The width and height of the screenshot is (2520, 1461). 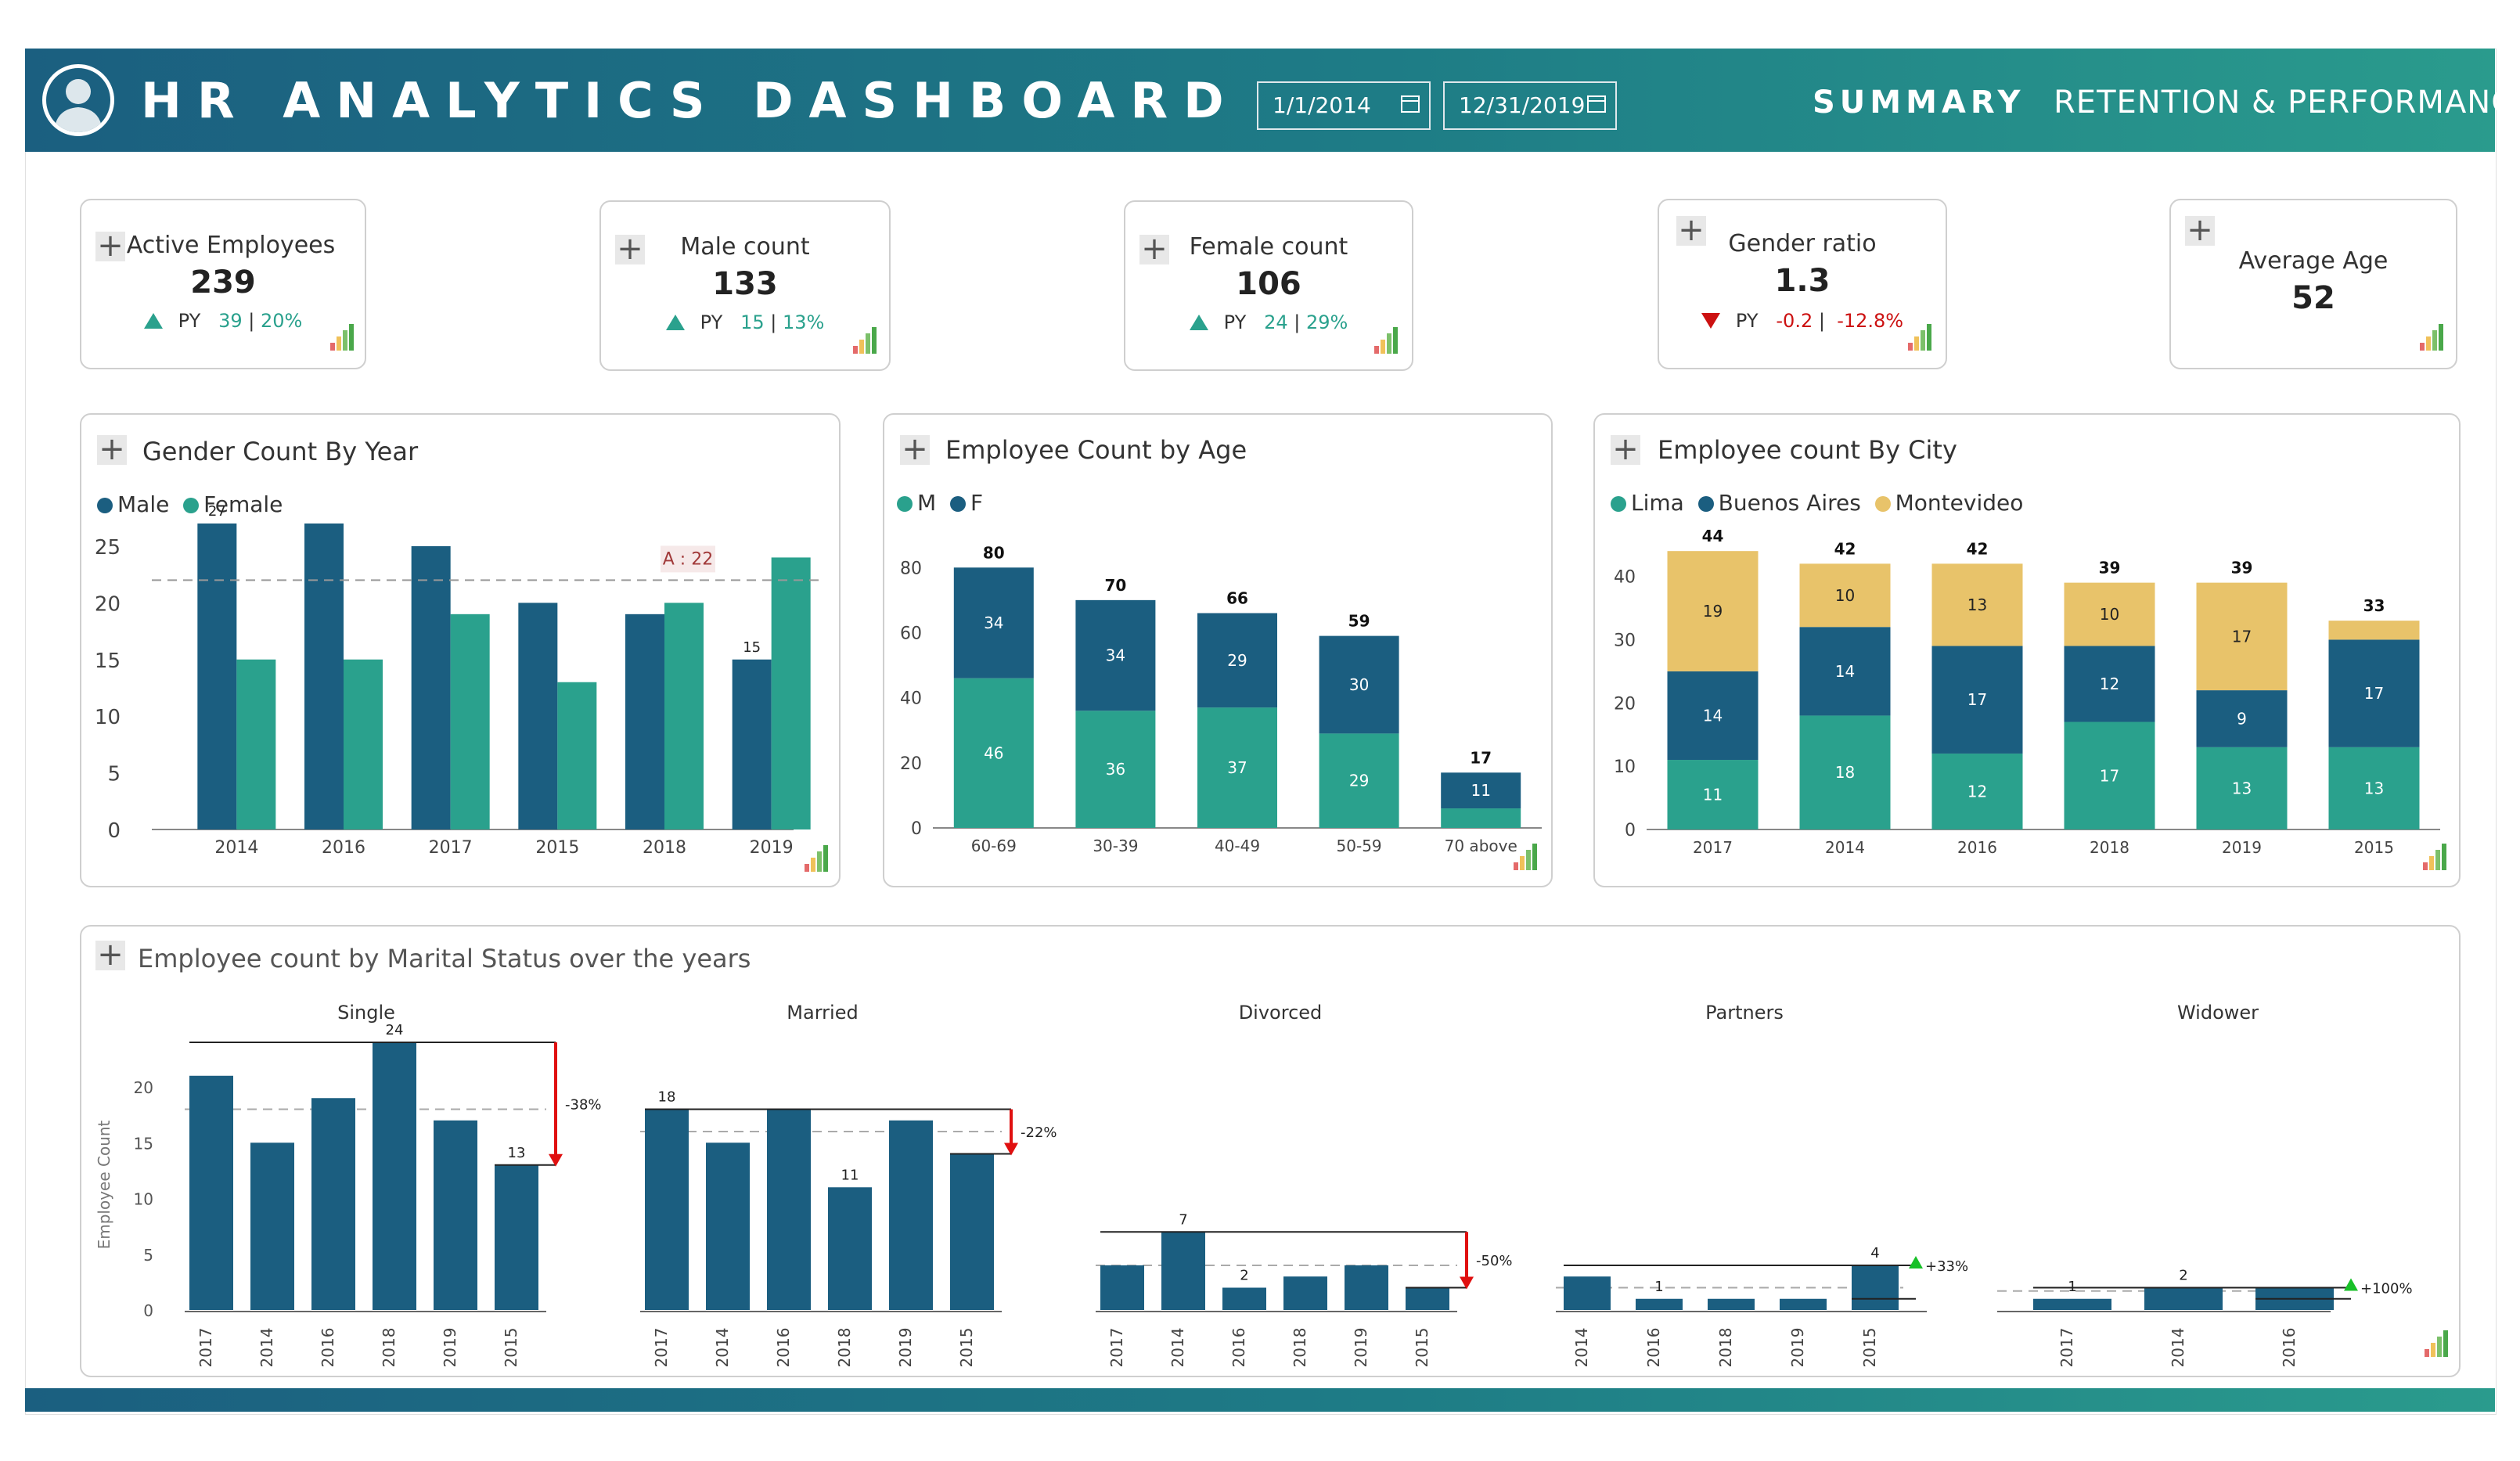 What do you see at coordinates (745, 247) in the screenshot?
I see `kpi-label: Male count` at bounding box center [745, 247].